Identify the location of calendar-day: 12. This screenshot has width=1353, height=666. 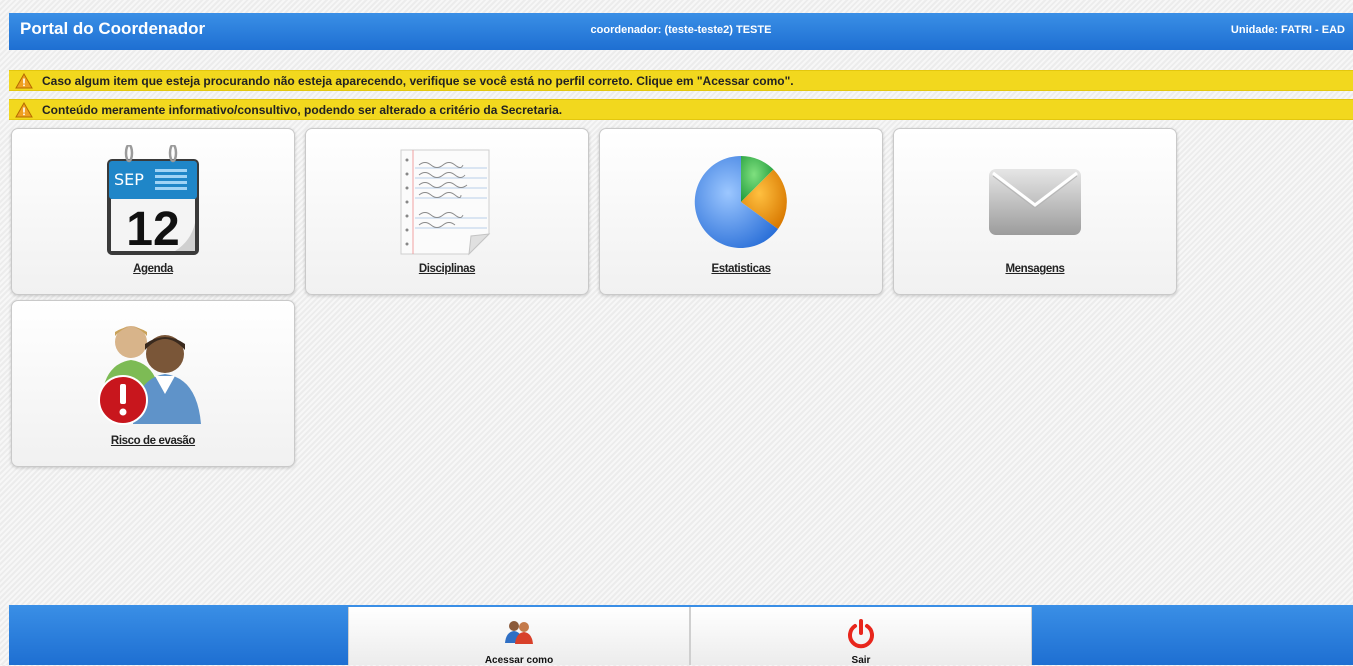
(152, 229).